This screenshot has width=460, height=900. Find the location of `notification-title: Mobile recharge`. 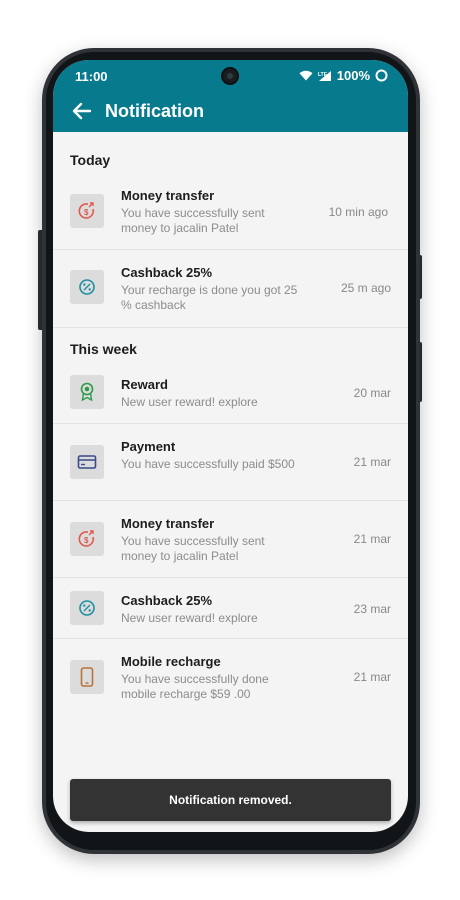

notification-title: Mobile recharge is located at coordinates (171, 661).